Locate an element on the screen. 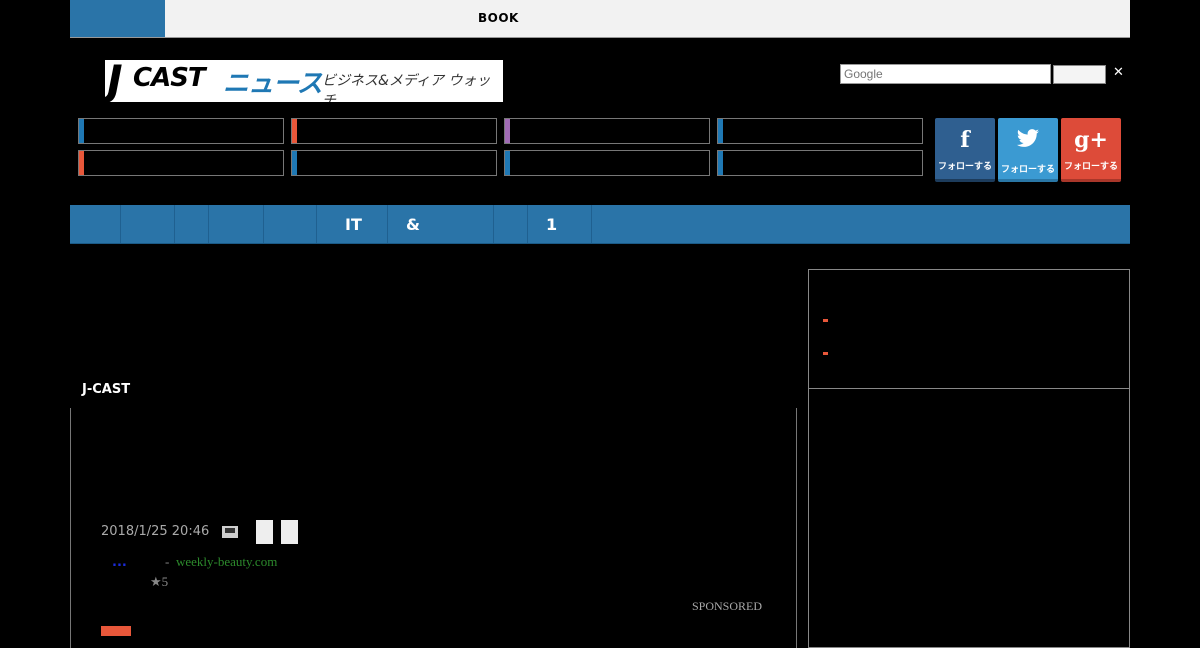 The height and width of the screenshot is (648, 1200). facebook-follow-label: フォローする is located at coordinates (964, 167).